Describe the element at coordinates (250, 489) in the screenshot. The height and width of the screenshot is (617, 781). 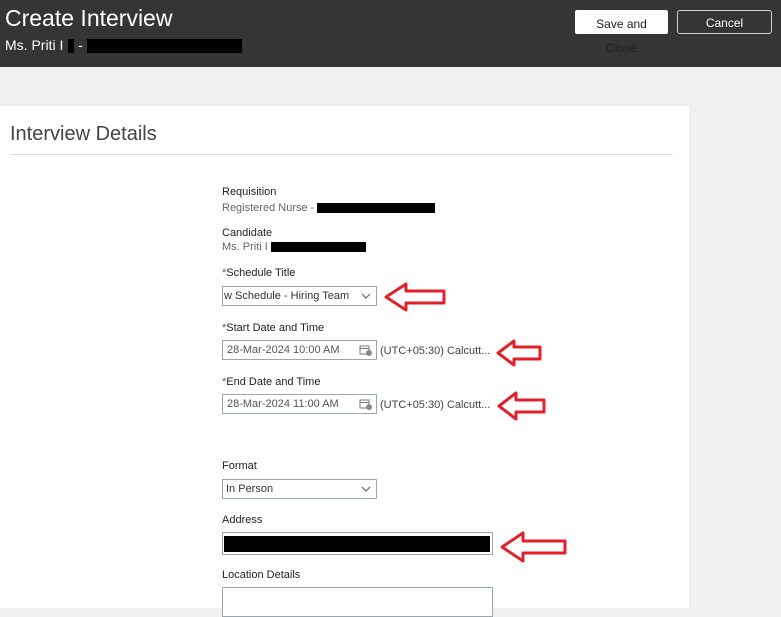
I see `format-value: In Person` at that location.